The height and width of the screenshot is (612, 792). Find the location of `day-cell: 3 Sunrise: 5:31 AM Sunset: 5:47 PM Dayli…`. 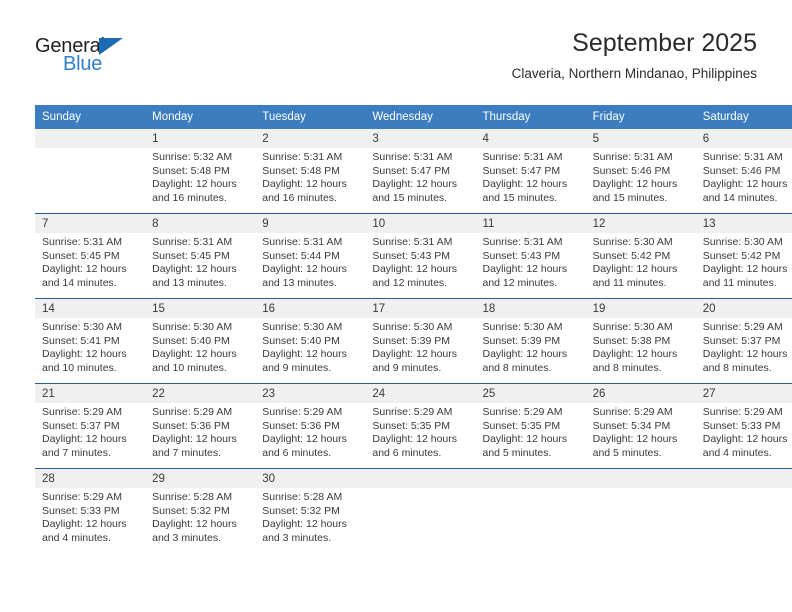

day-cell: 3 Sunrise: 5:31 AM Sunset: 5:47 PM Dayli… is located at coordinates (420, 171).